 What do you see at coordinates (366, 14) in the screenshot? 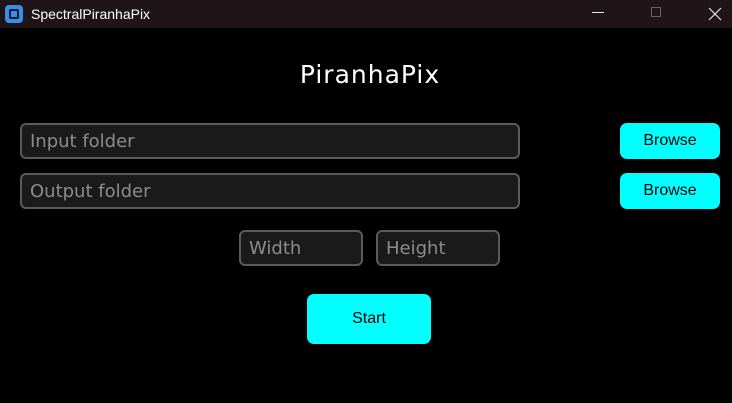
I see `title-bar: SpectralPiranhaPix` at bounding box center [366, 14].